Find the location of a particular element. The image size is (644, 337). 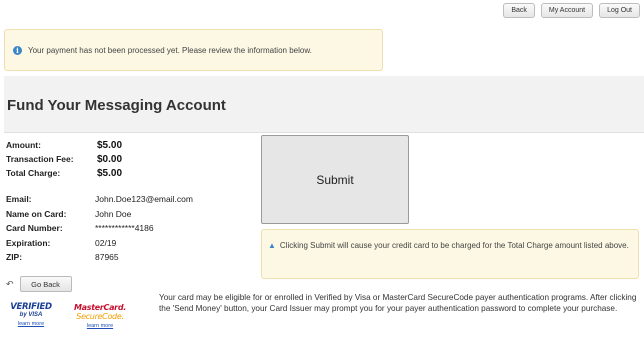

mastercard-logo-title: MasterCard. is located at coordinates (100, 307).